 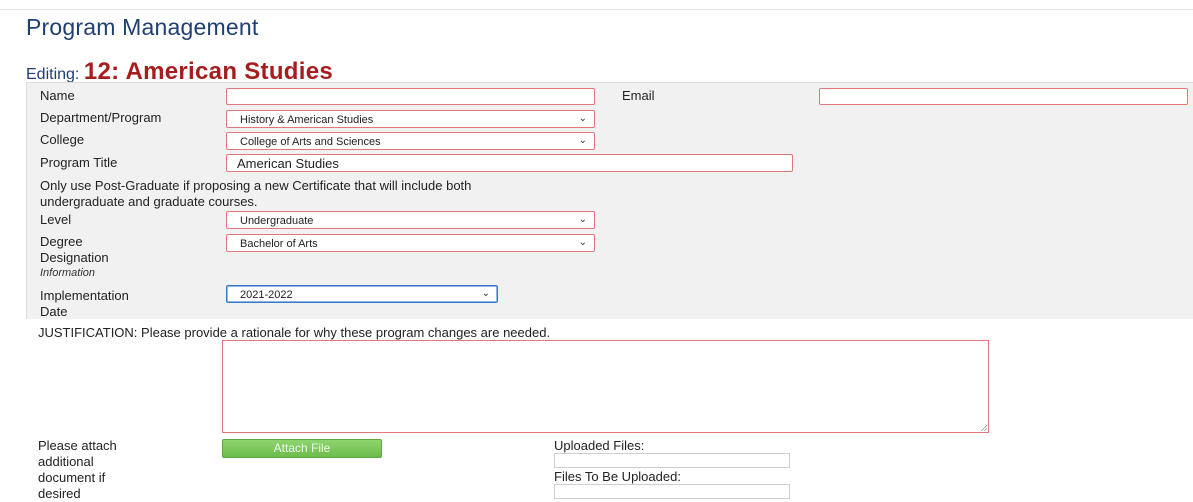 I want to click on page-title: Program Management, so click(x=142, y=27).